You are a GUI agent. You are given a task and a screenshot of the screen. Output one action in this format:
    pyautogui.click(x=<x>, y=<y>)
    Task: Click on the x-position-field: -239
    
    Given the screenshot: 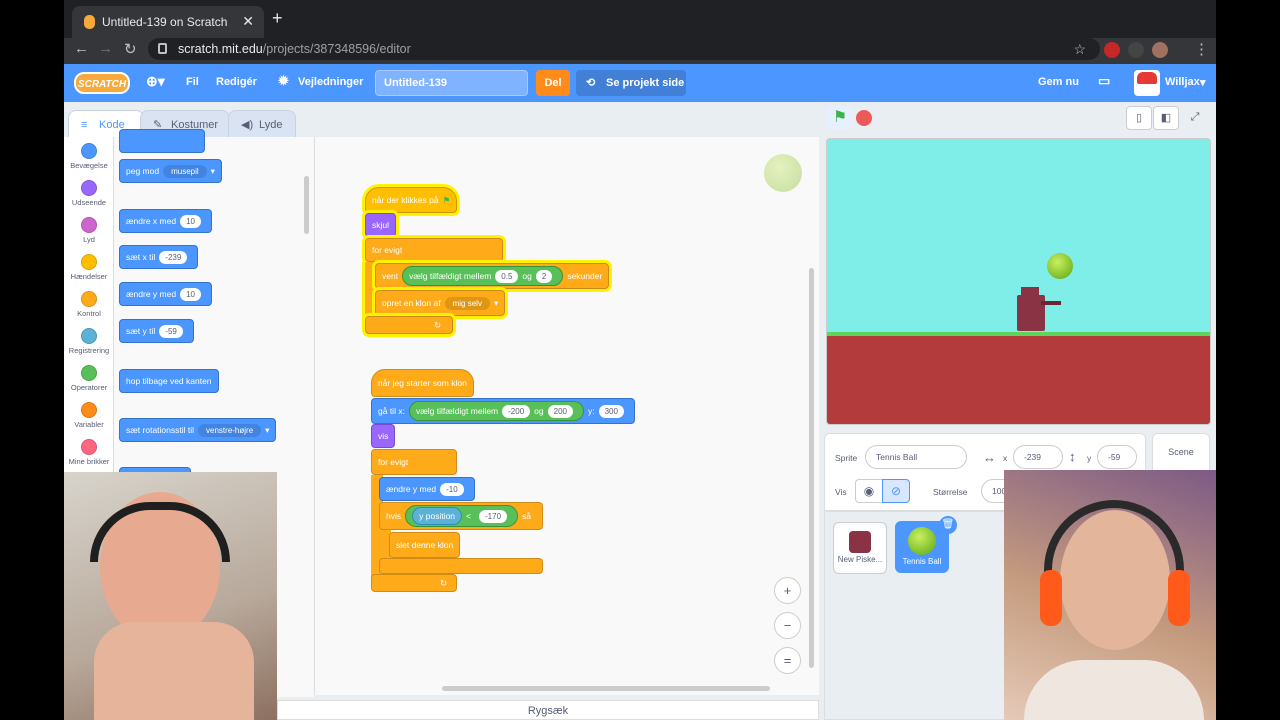 What is the action you would take?
    pyautogui.click(x=1038, y=457)
    